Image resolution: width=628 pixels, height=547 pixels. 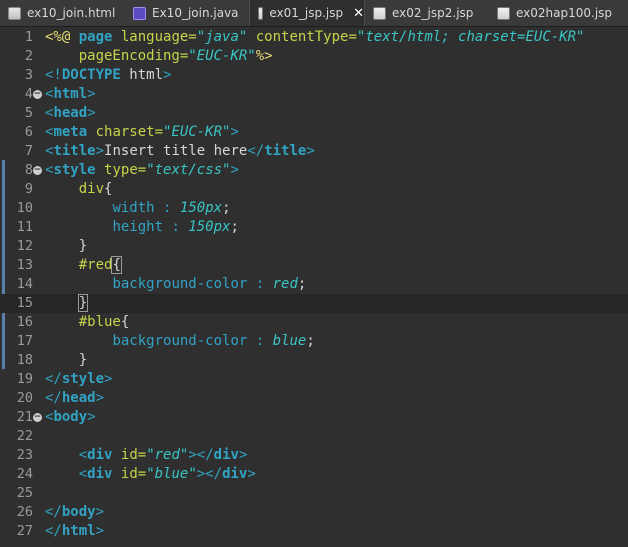 I want to click on code-token: :, so click(x=260, y=284).